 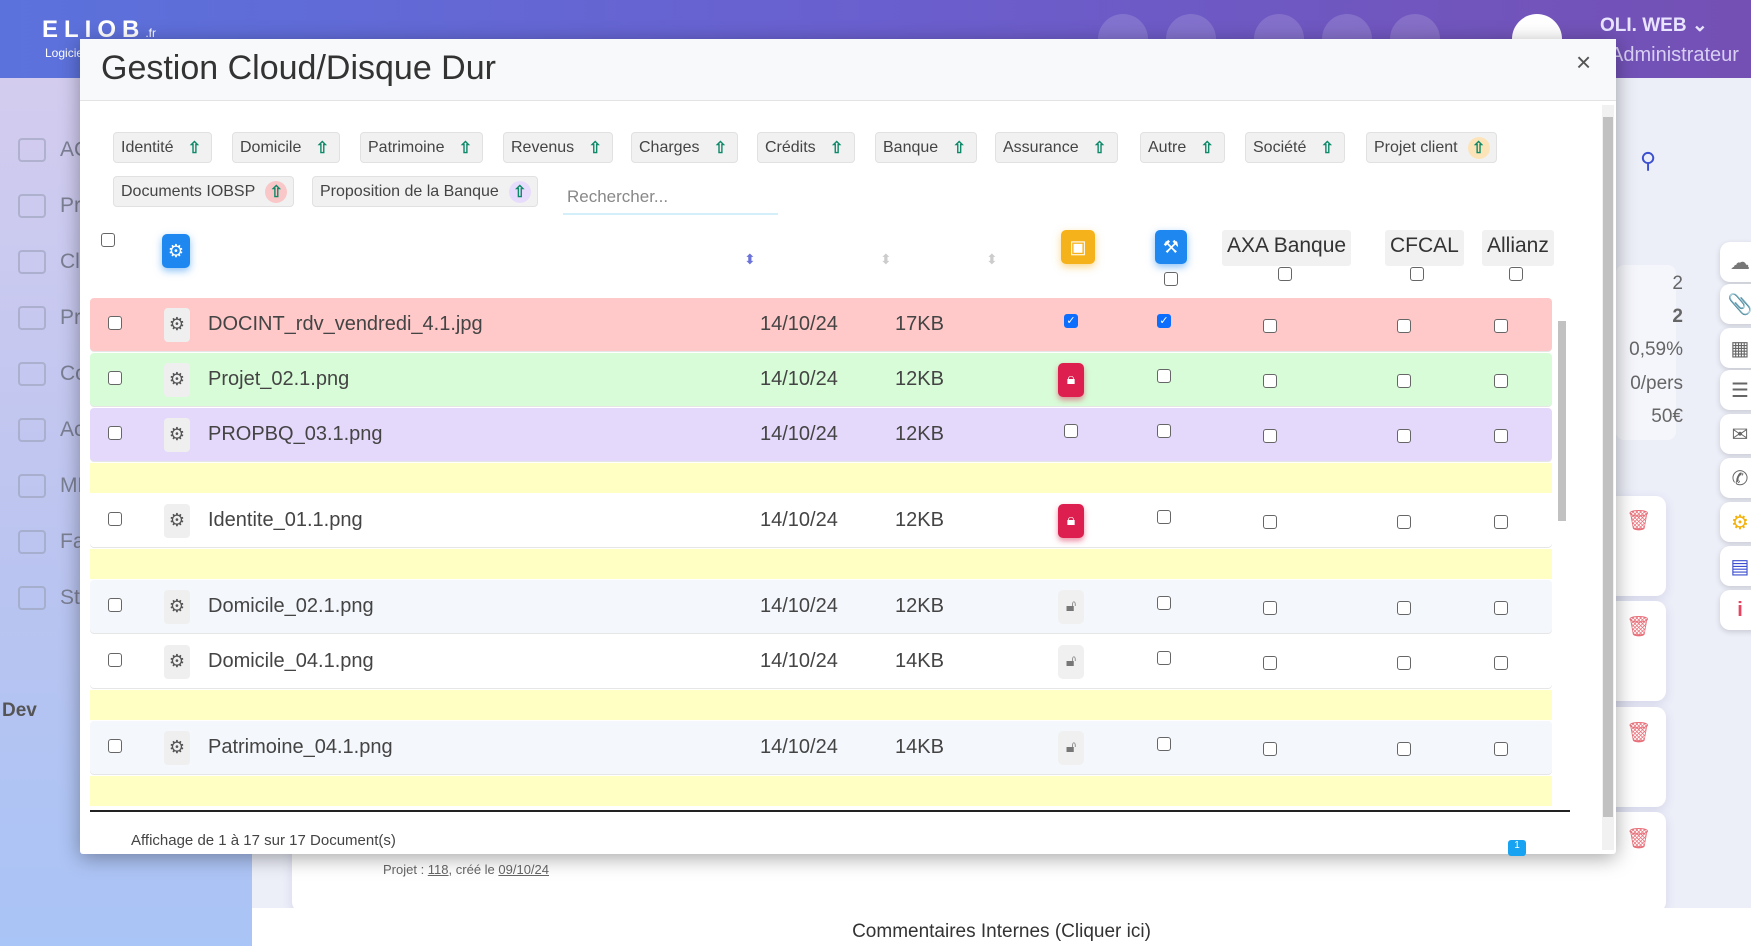 I want to click on file-name: DOCINT_rdv_vendredi_4.1.jpg, so click(x=345, y=324).